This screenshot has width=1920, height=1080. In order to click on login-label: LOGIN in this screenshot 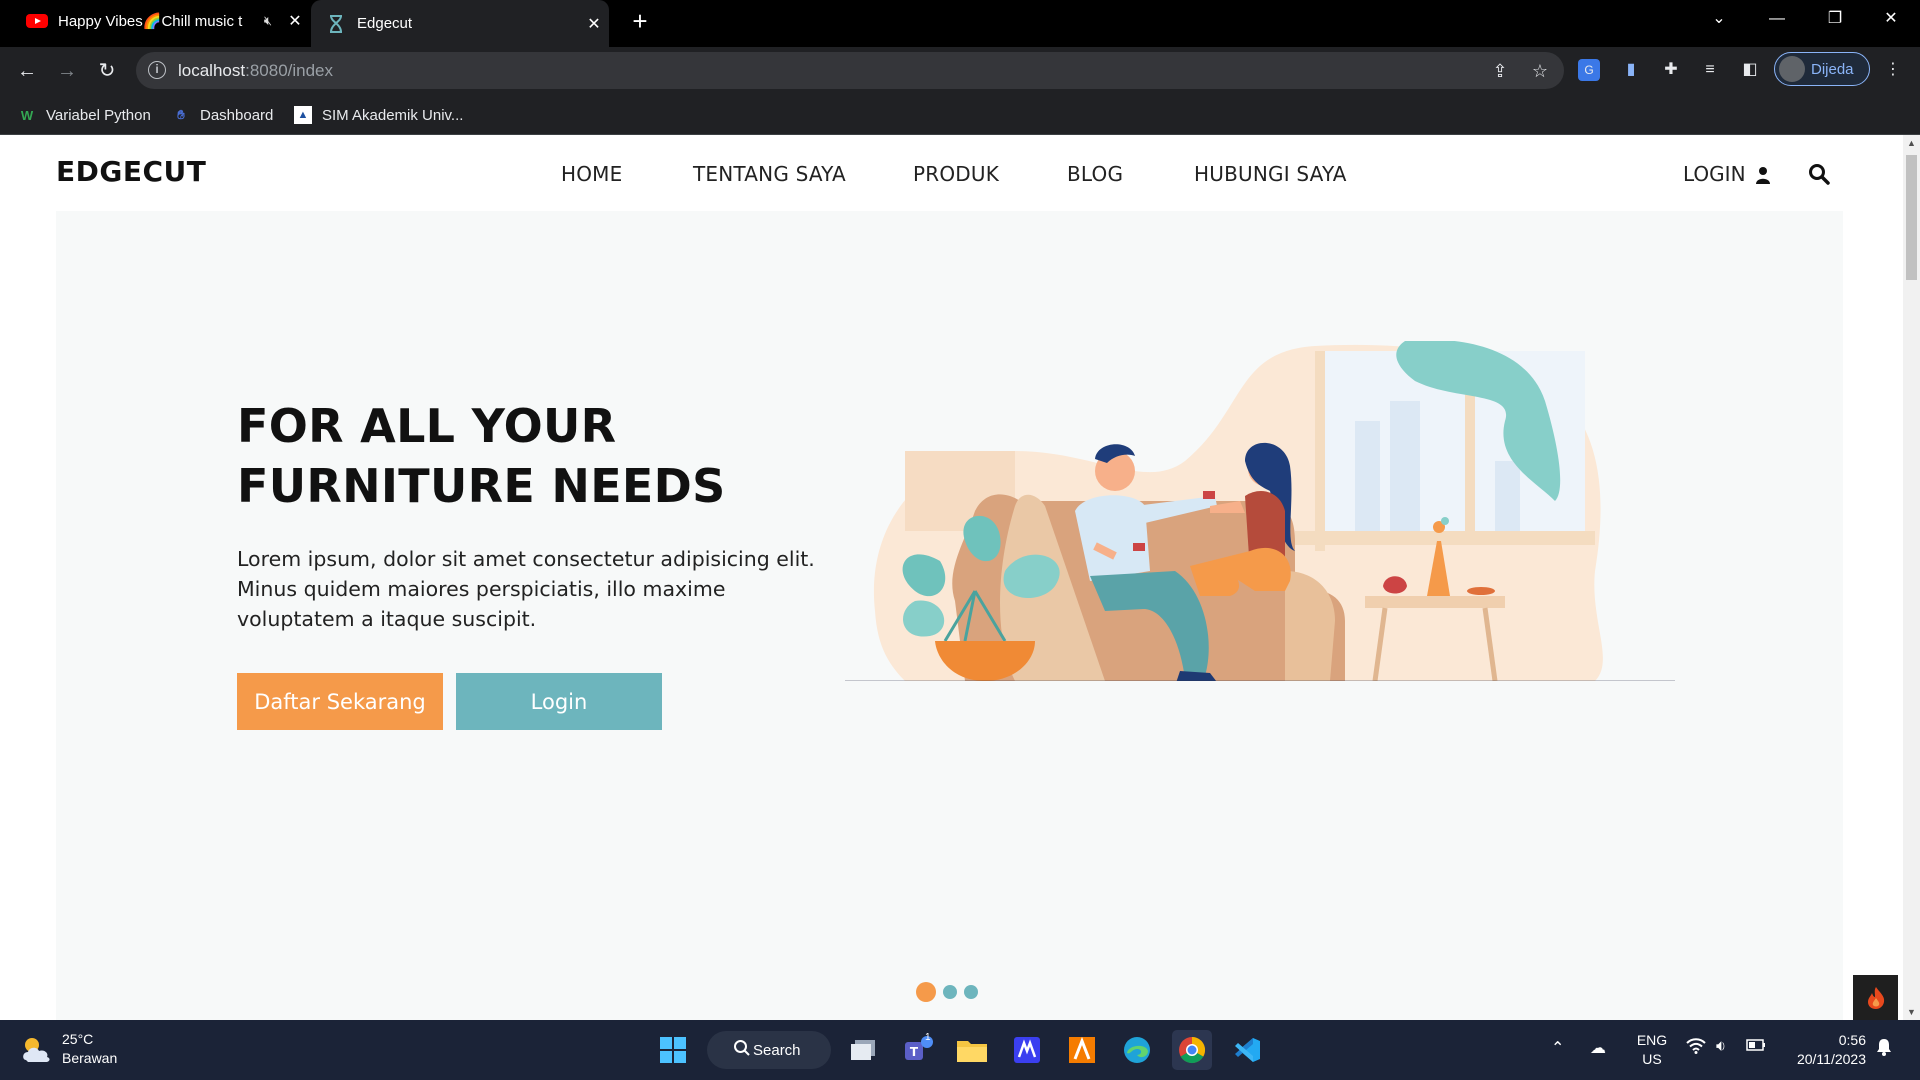, I will do `click(1714, 174)`.